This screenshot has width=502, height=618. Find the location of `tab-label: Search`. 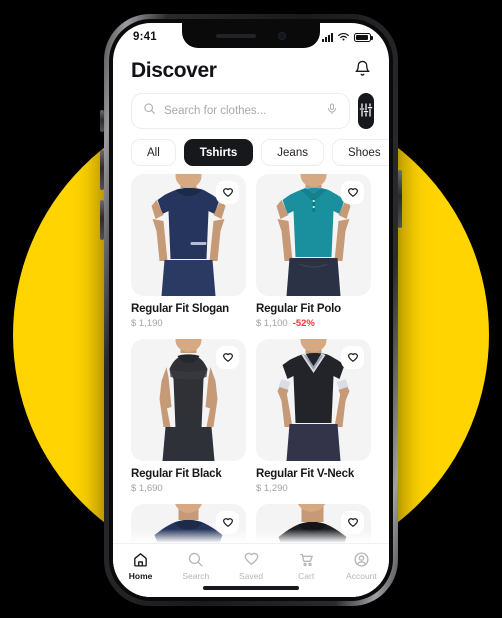

tab-label: Search is located at coordinates (196, 576).